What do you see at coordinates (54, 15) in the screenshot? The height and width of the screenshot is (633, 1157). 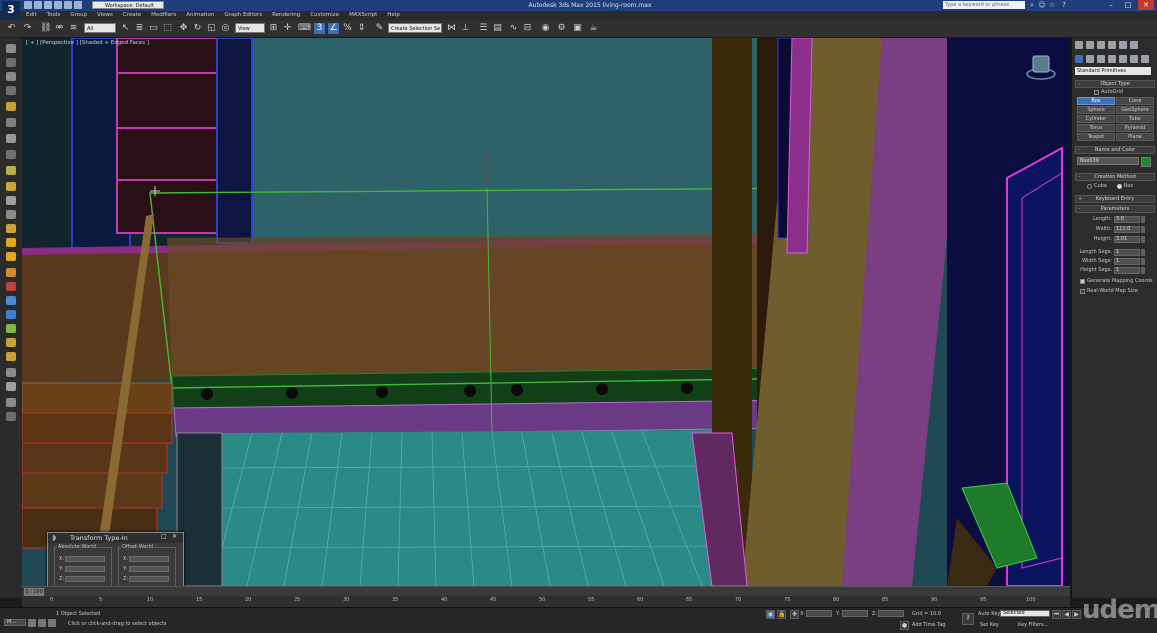 I see `menu-tools: Tools` at bounding box center [54, 15].